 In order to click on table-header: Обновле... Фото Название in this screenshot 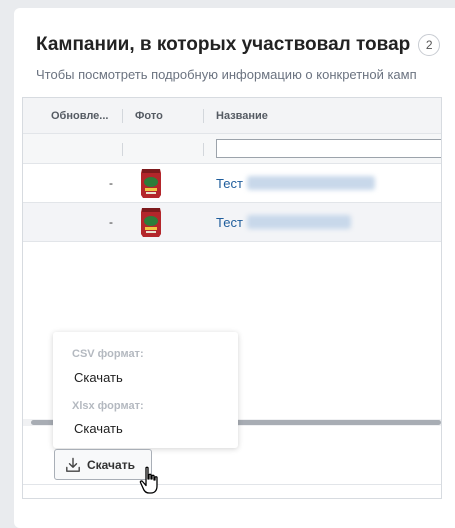, I will do `click(232, 116)`.